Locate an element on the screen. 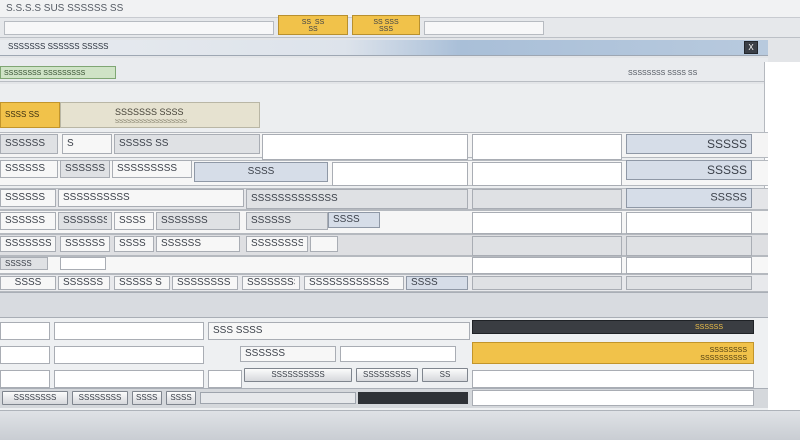  r1-field-a: S is located at coordinates (87, 144).